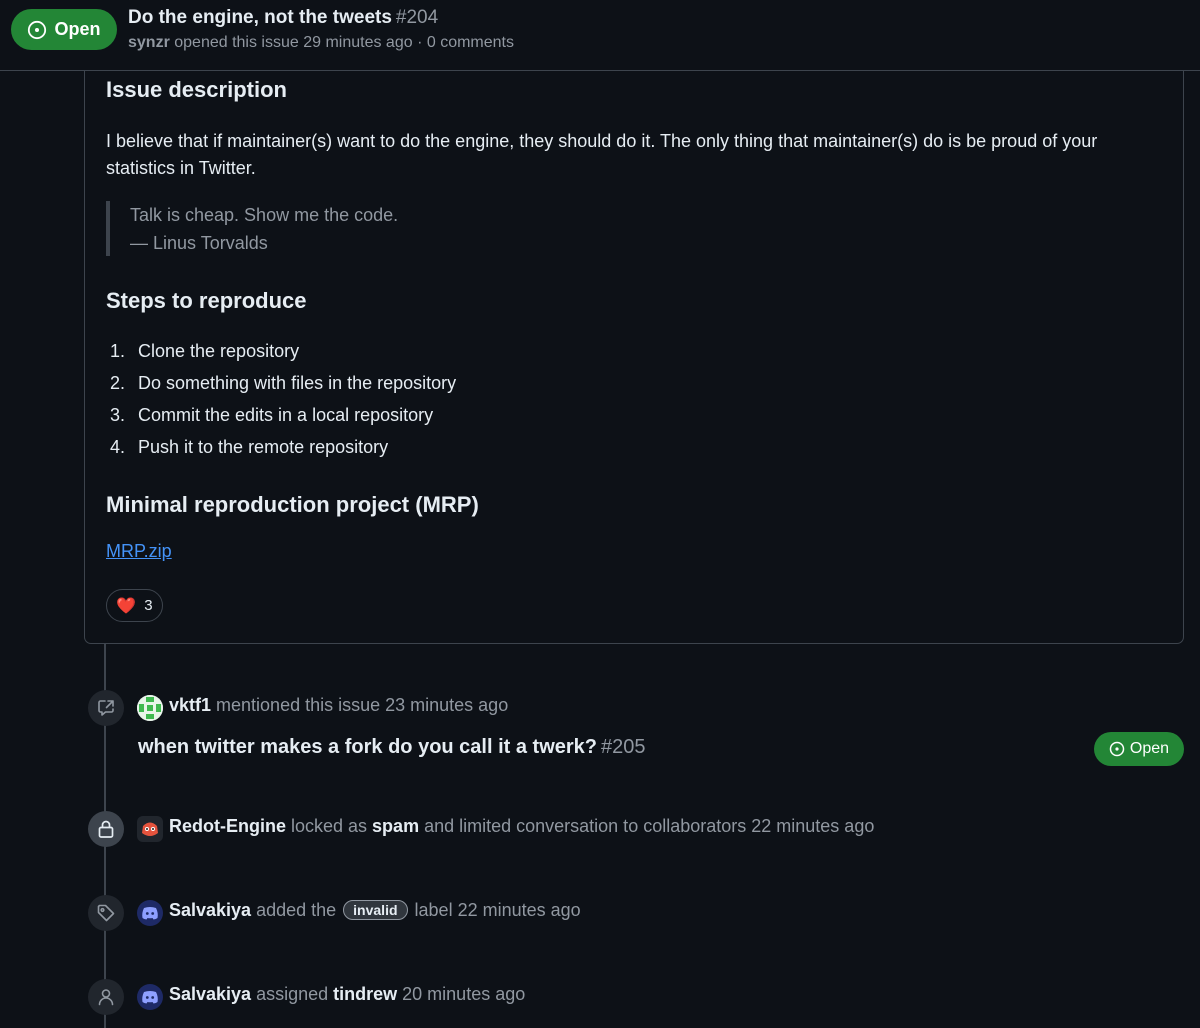  I want to click on lock-badge, so click(106, 829).